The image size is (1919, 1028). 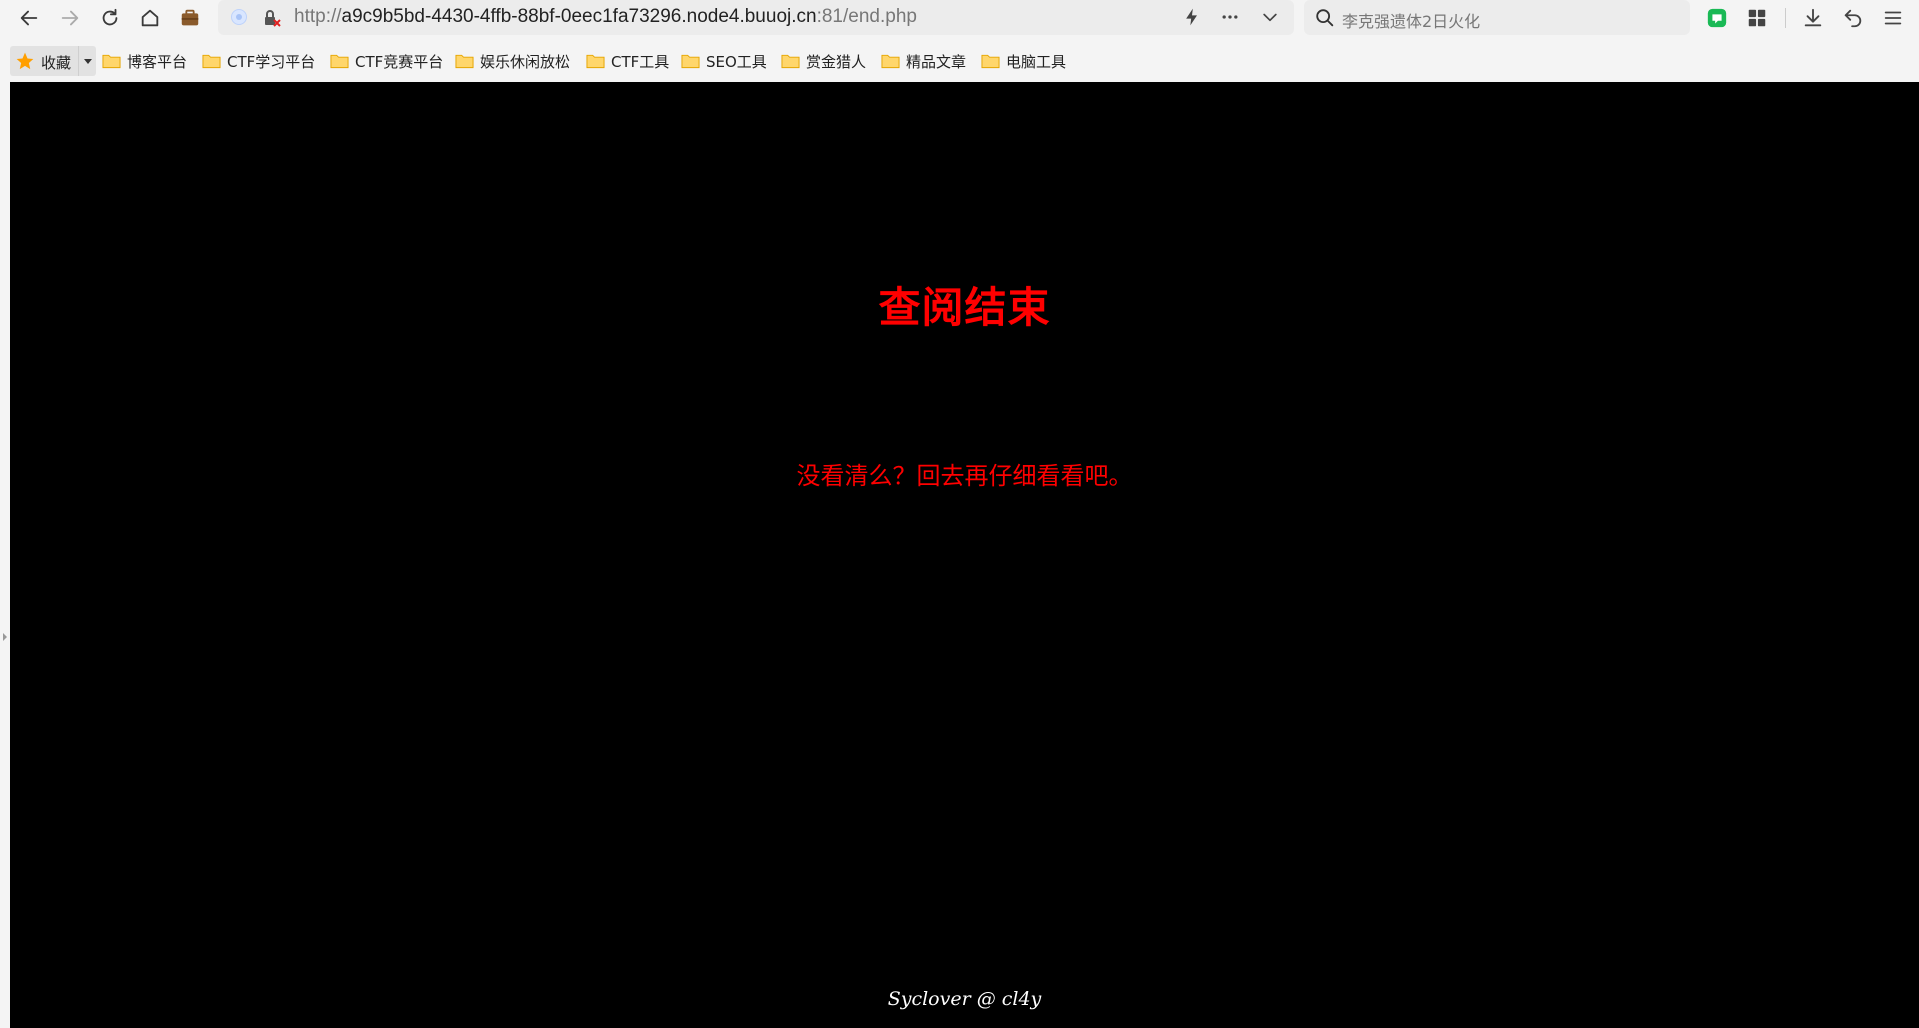 I want to click on sidebar-collapse-handle, so click(x=5, y=555).